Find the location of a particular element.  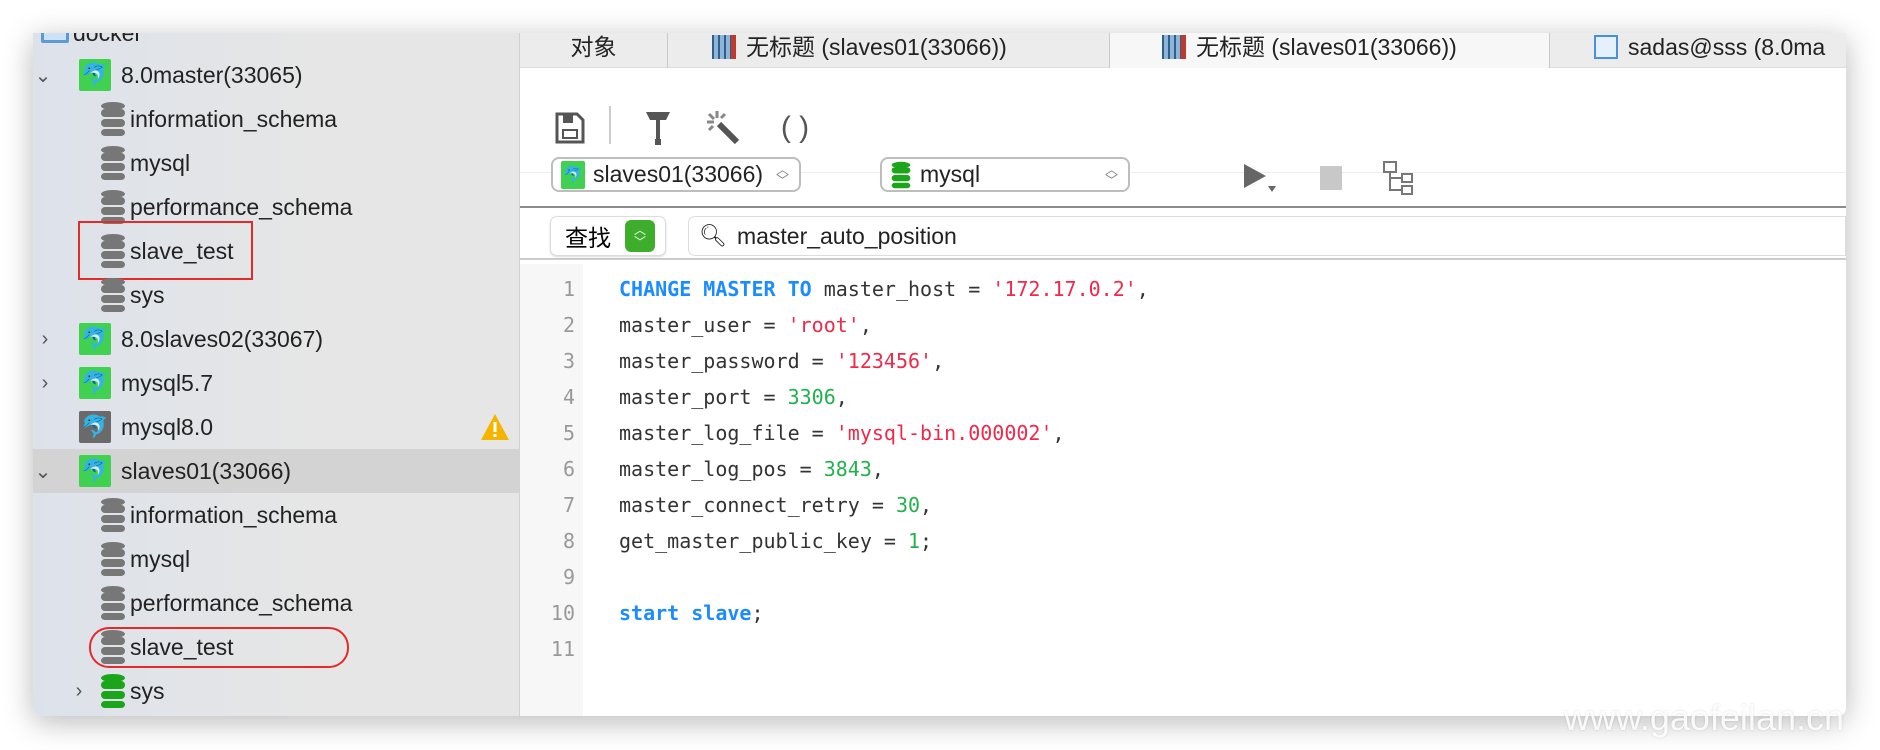

tree-connection-8-0slaves02: › 🐬 8.0slaves02(33067) is located at coordinates (276, 339).